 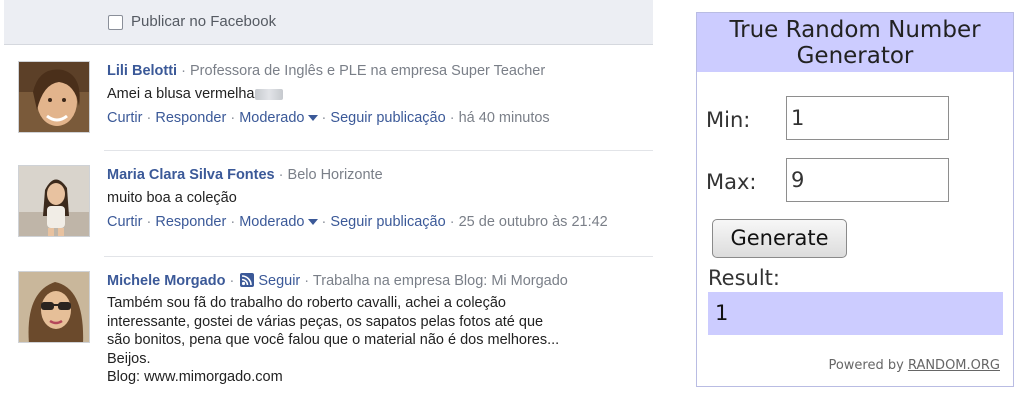 What do you see at coordinates (855, 42) in the screenshot?
I see `widget-title: True Random Number Generator` at bounding box center [855, 42].